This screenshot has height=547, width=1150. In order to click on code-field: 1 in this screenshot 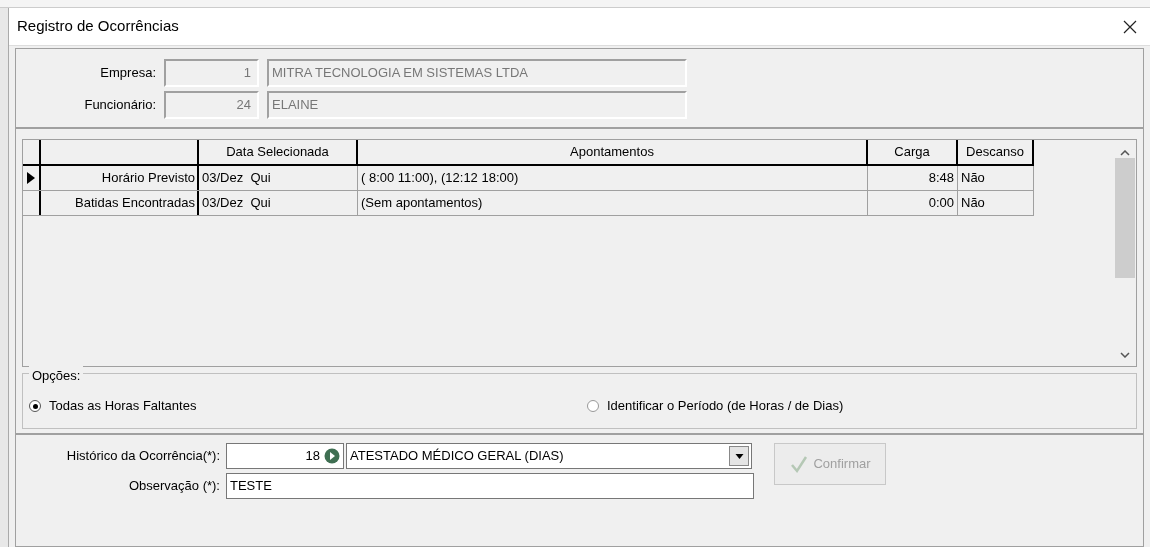, I will do `click(211, 73)`.